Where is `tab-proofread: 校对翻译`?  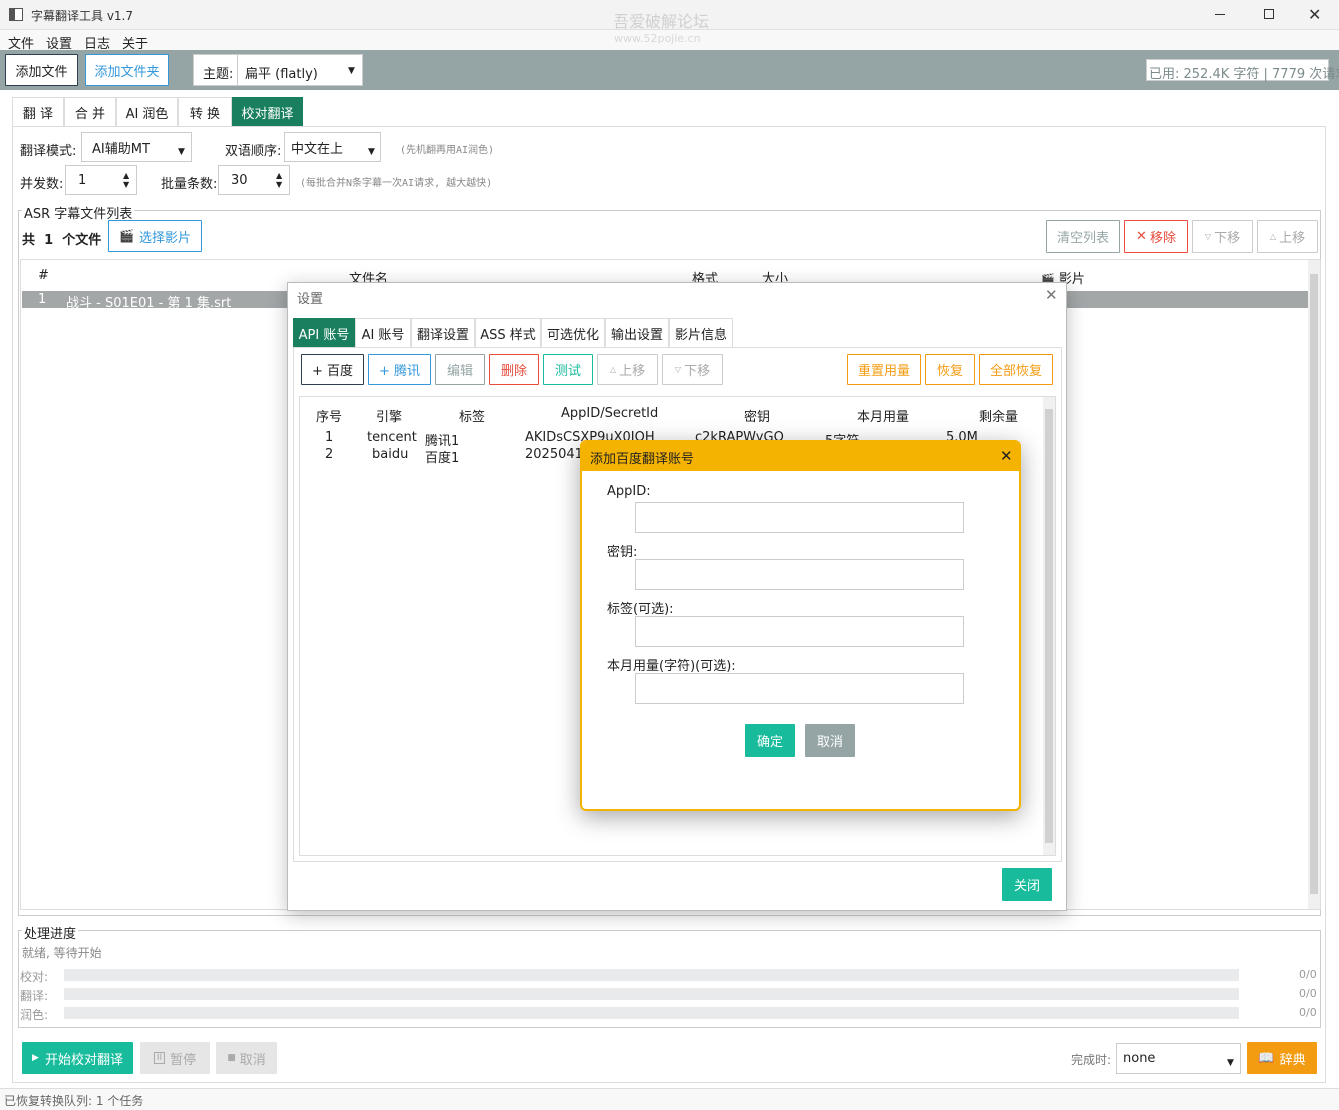
tab-proofread: 校对翻译 is located at coordinates (267, 111).